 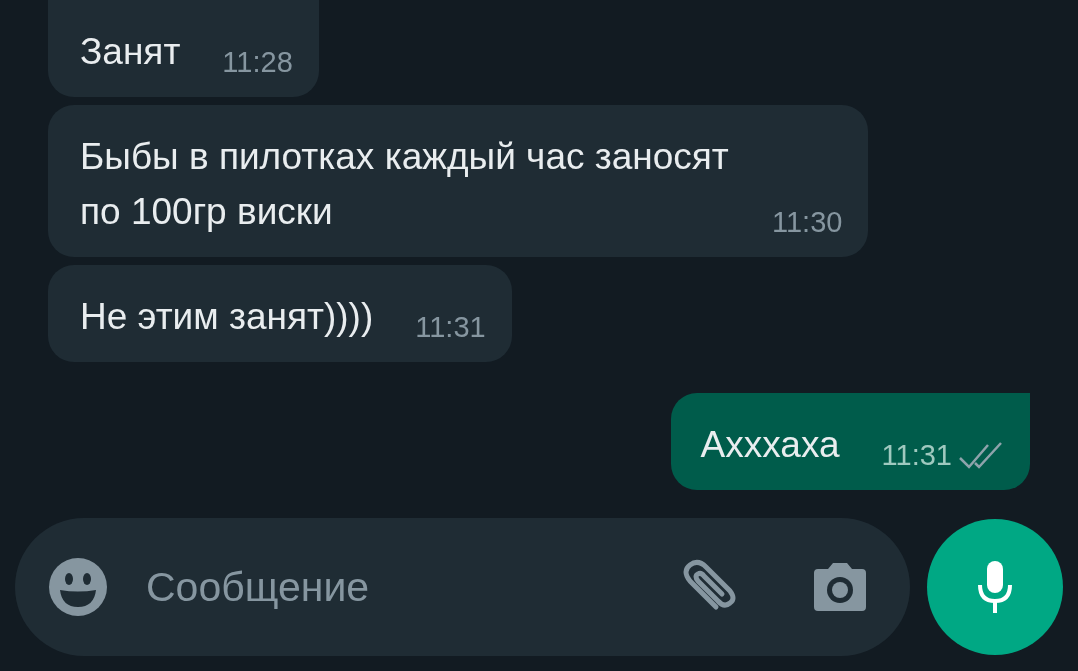 I want to click on microphone-icon, so click(x=995, y=587).